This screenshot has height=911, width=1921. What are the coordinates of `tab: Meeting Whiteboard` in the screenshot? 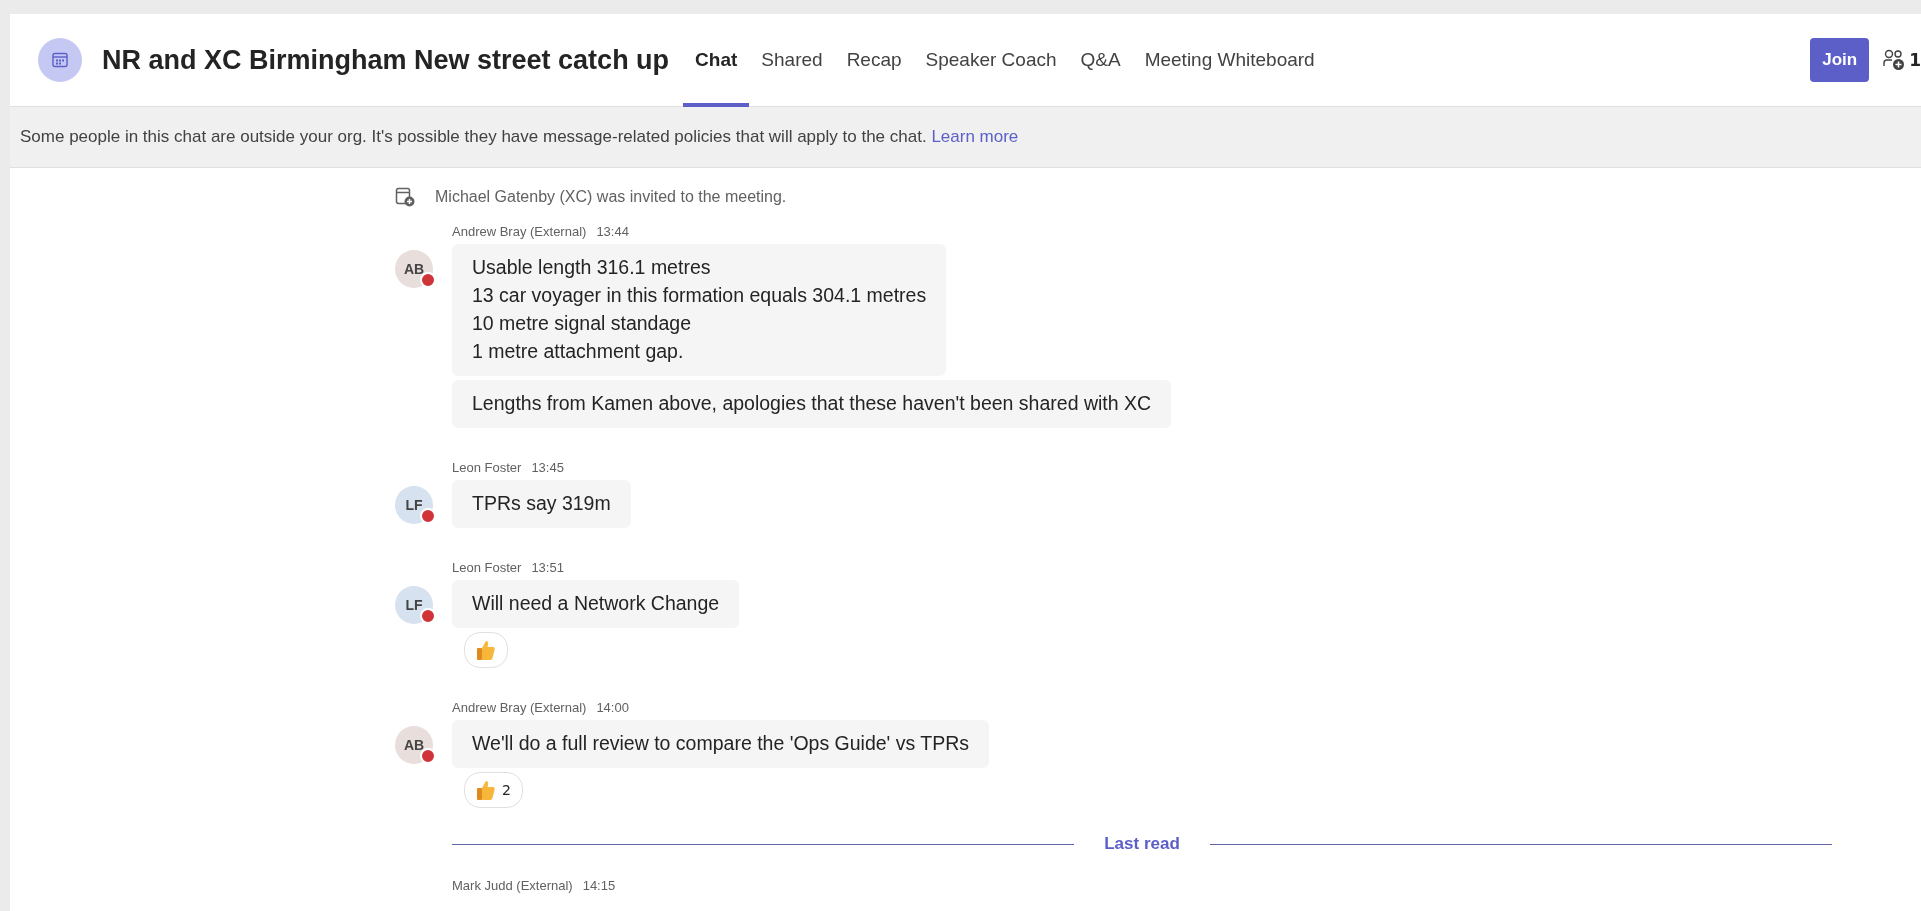 It's located at (1229, 60).